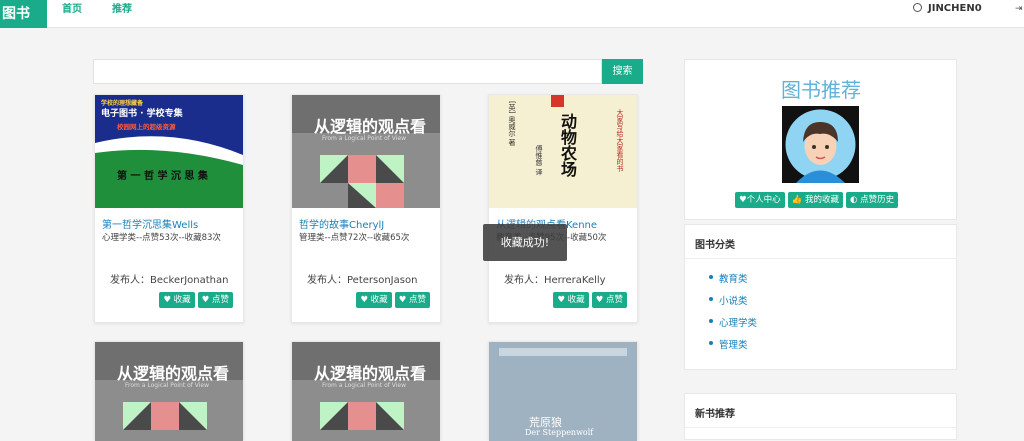  I want to click on profile-label: 个人中心, so click(763, 200).